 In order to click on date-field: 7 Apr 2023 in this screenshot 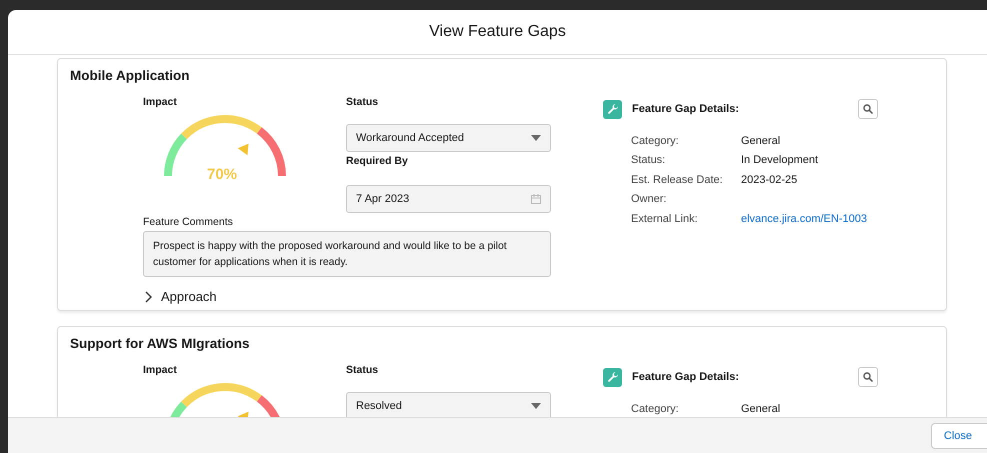, I will do `click(448, 199)`.